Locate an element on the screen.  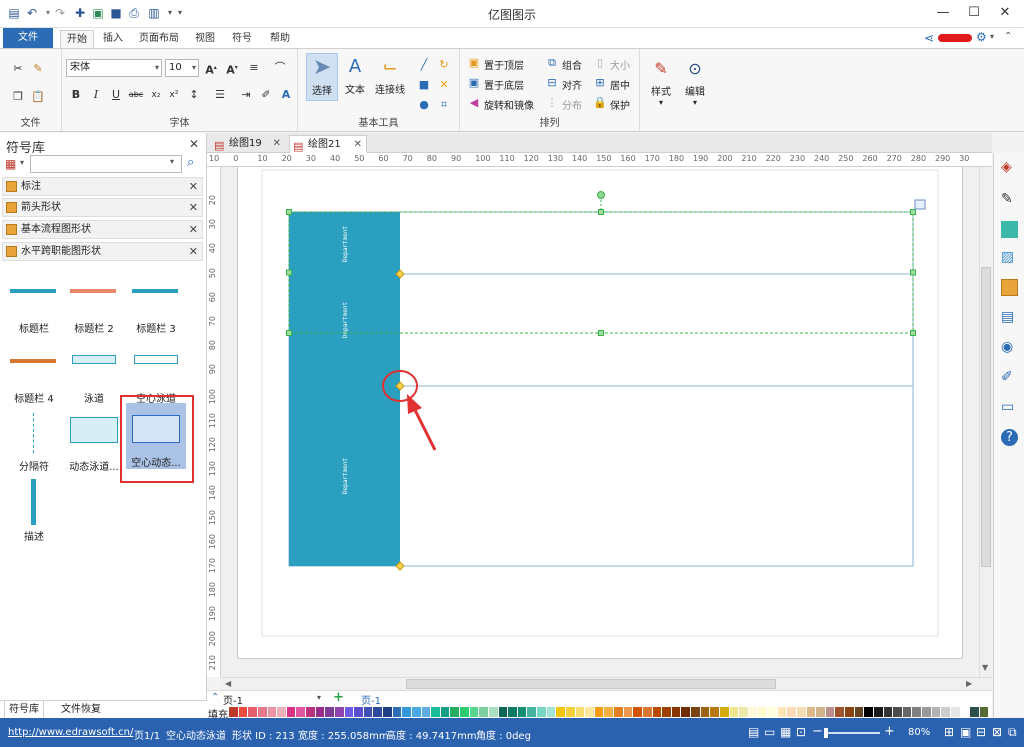
underline-icon: U is located at coordinates (116, 95).